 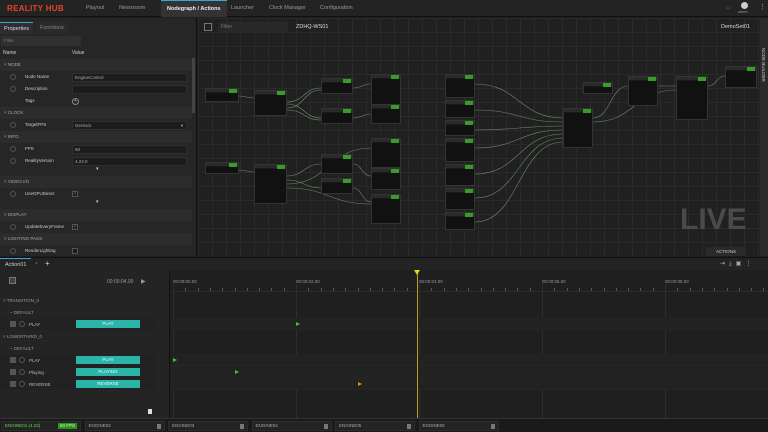 I want to click on node-builder-tab: NODE BUILDER, so click(x=764, y=137).